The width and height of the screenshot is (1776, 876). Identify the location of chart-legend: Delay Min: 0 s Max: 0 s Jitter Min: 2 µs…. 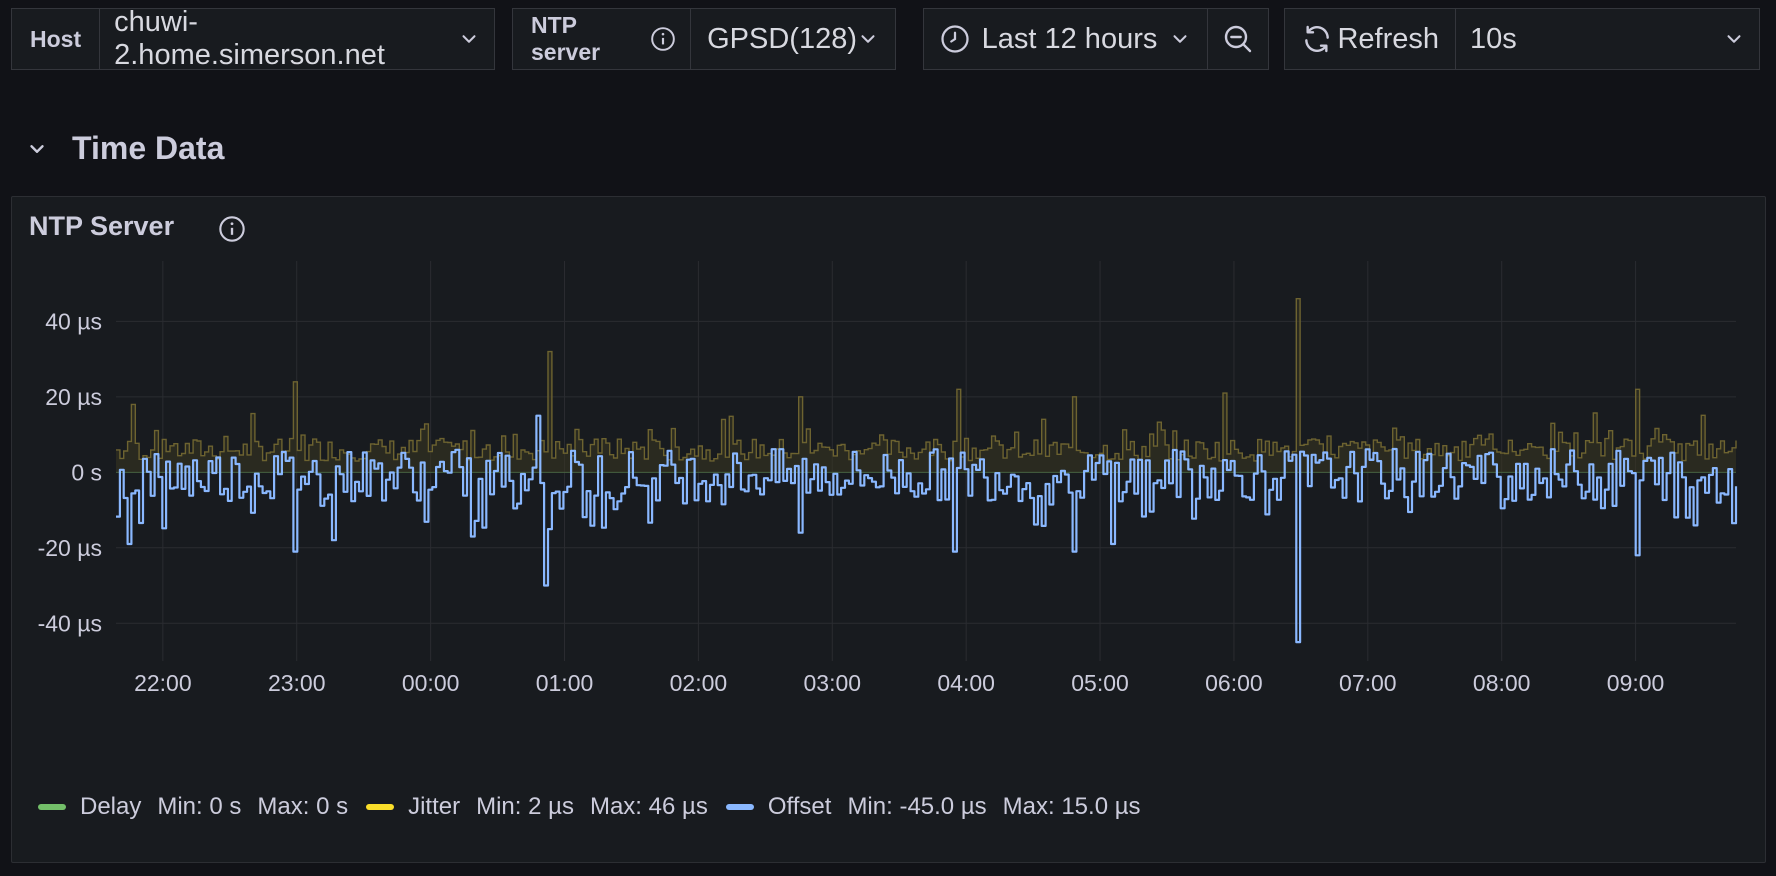
(598, 807).